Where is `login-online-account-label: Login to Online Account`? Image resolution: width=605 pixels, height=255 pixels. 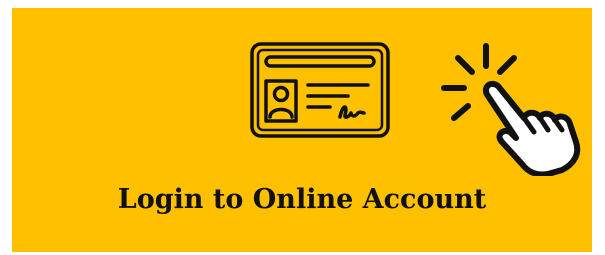
login-online-account-label: Login to Online Account is located at coordinates (302, 199).